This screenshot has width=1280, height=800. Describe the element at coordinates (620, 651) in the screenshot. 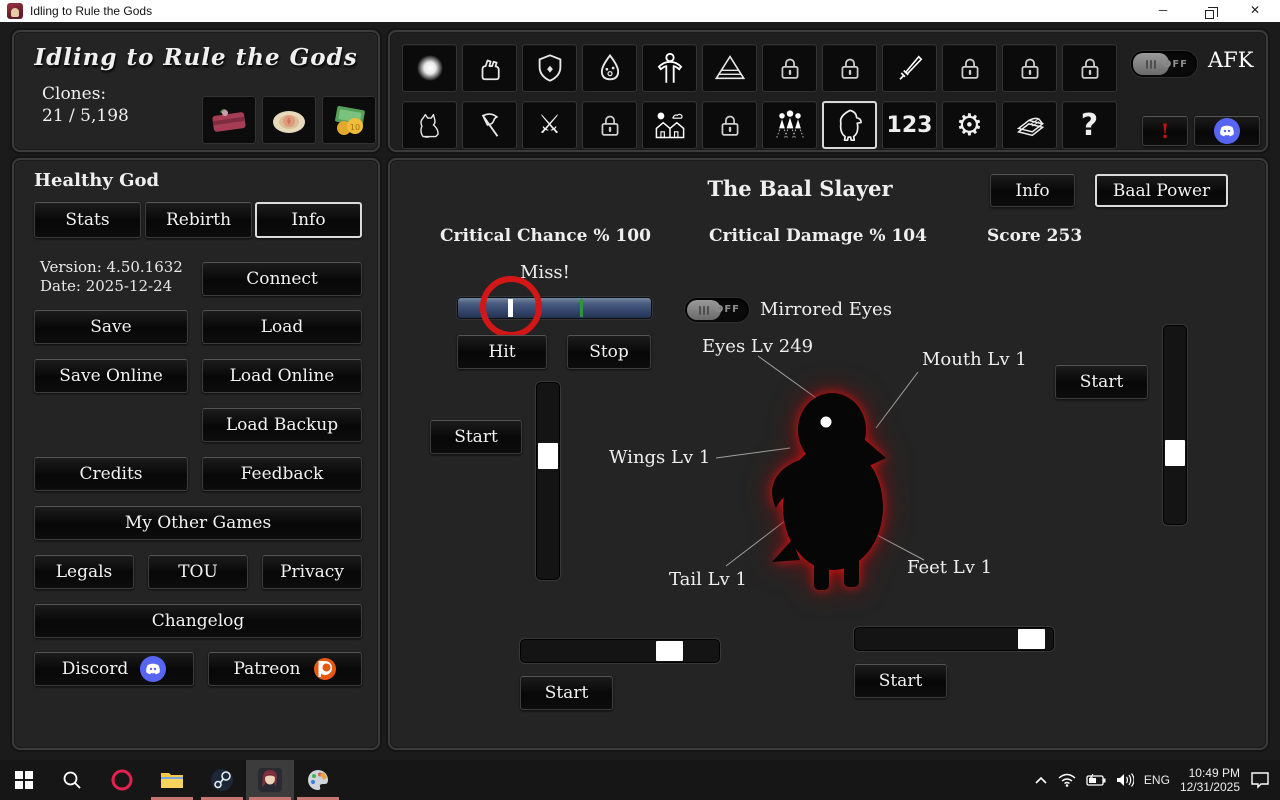

I see `tail-slider` at that location.